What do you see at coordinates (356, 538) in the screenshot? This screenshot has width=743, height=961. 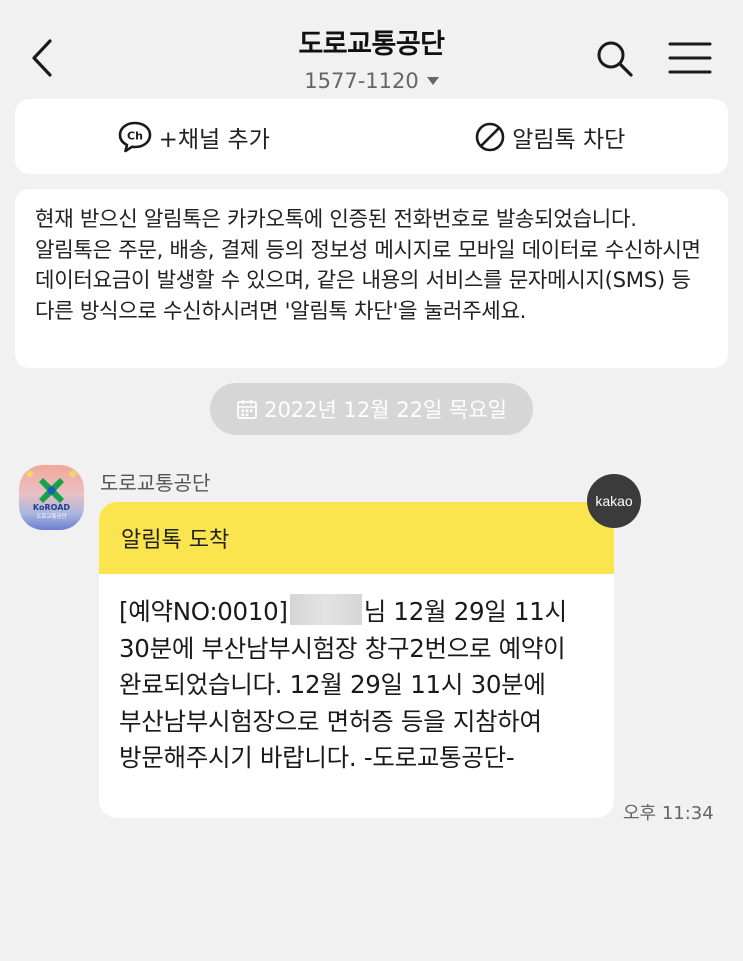 I see `bubble-header: 알림톡 도착` at bounding box center [356, 538].